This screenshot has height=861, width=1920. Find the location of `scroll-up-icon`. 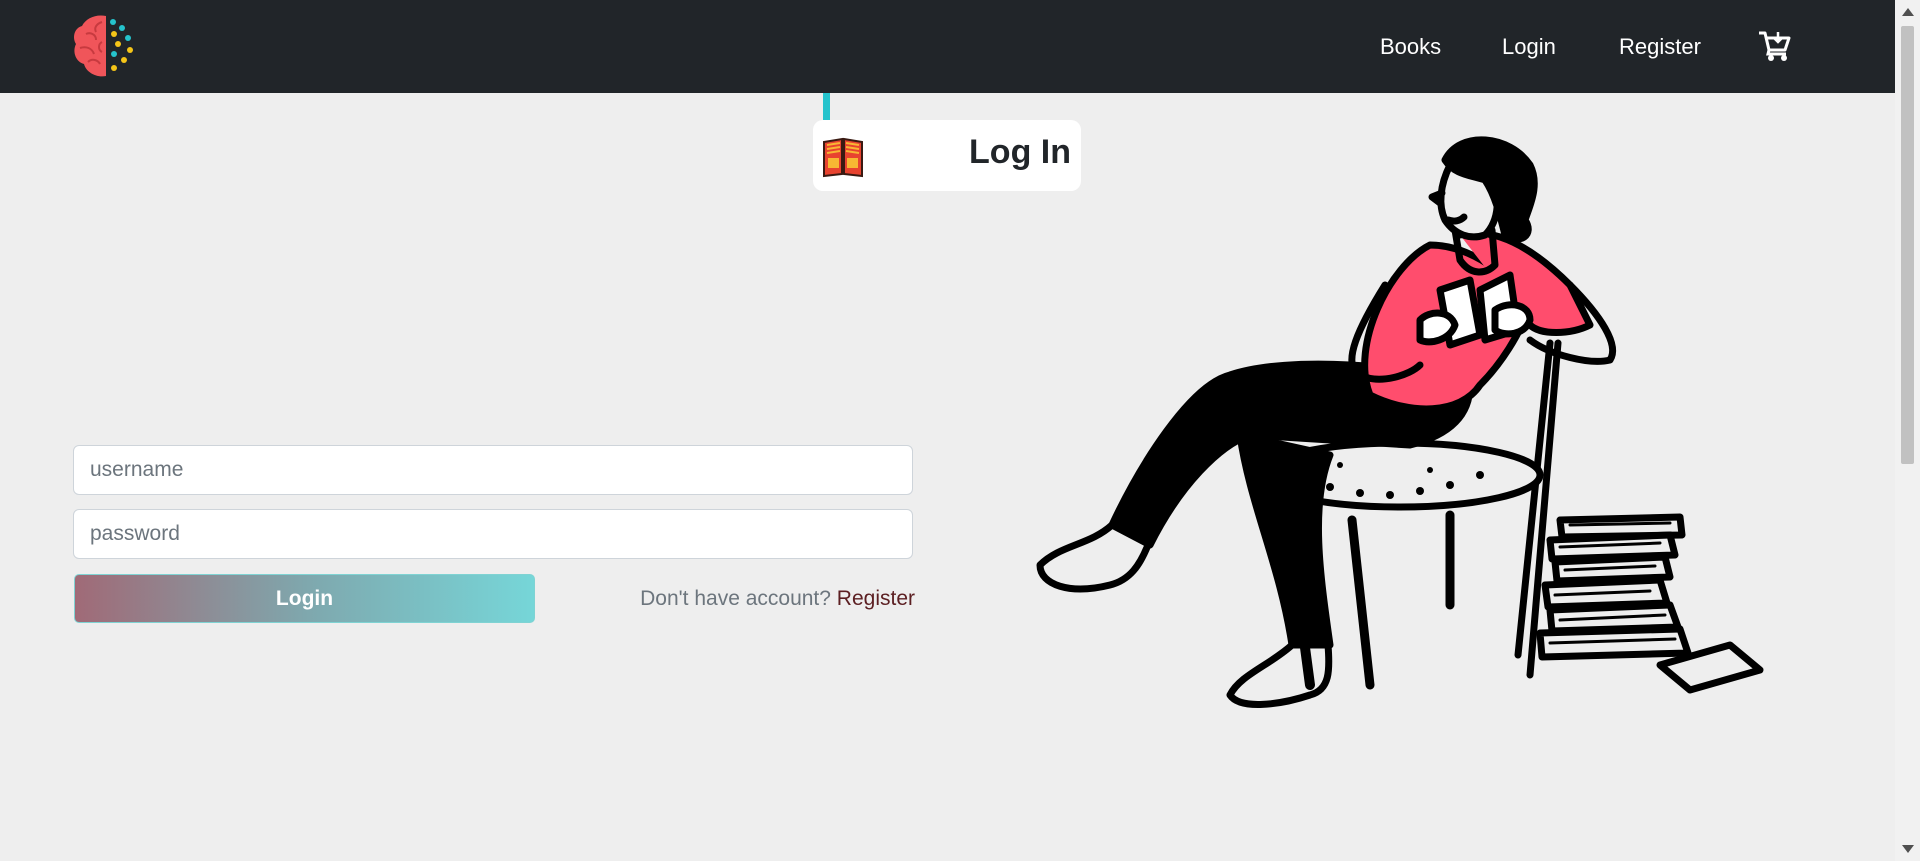

scroll-up-icon is located at coordinates (1908, 12).